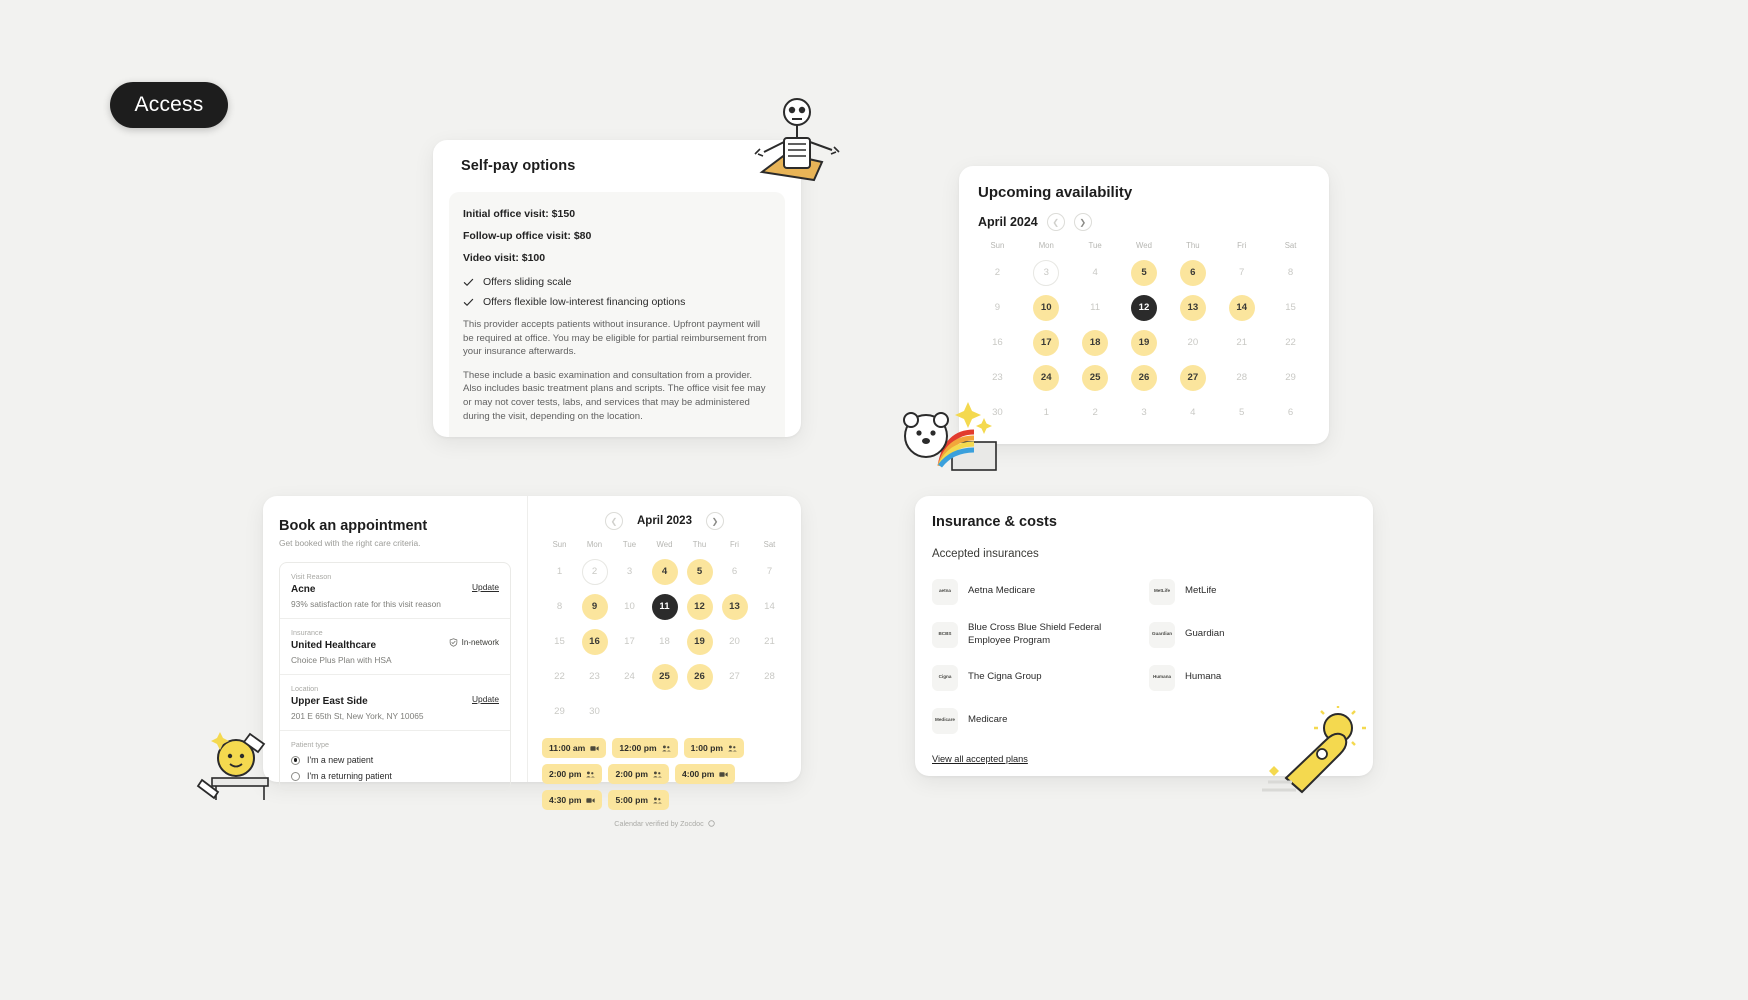 The image size is (1748, 1000). I want to click on availability-day: 13, so click(1192, 307).